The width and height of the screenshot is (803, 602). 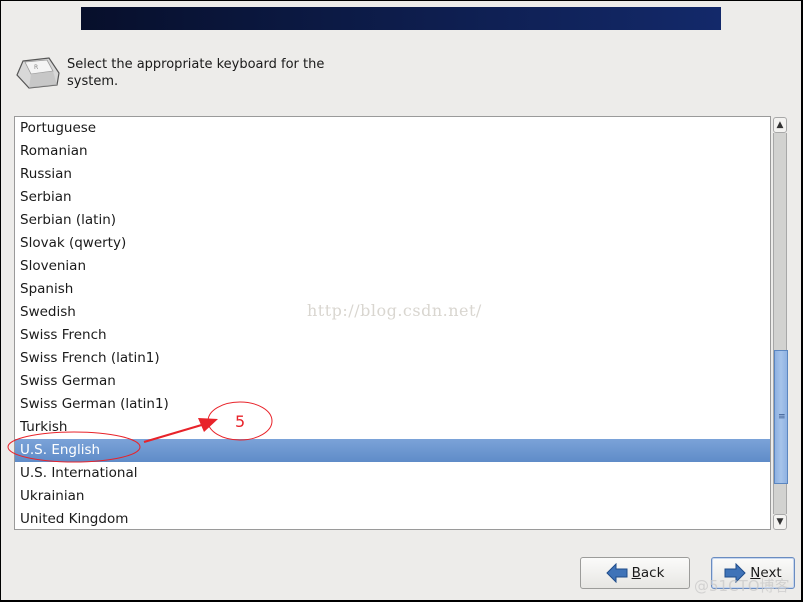 I want to click on list-item: Romanian, so click(x=392, y=151).